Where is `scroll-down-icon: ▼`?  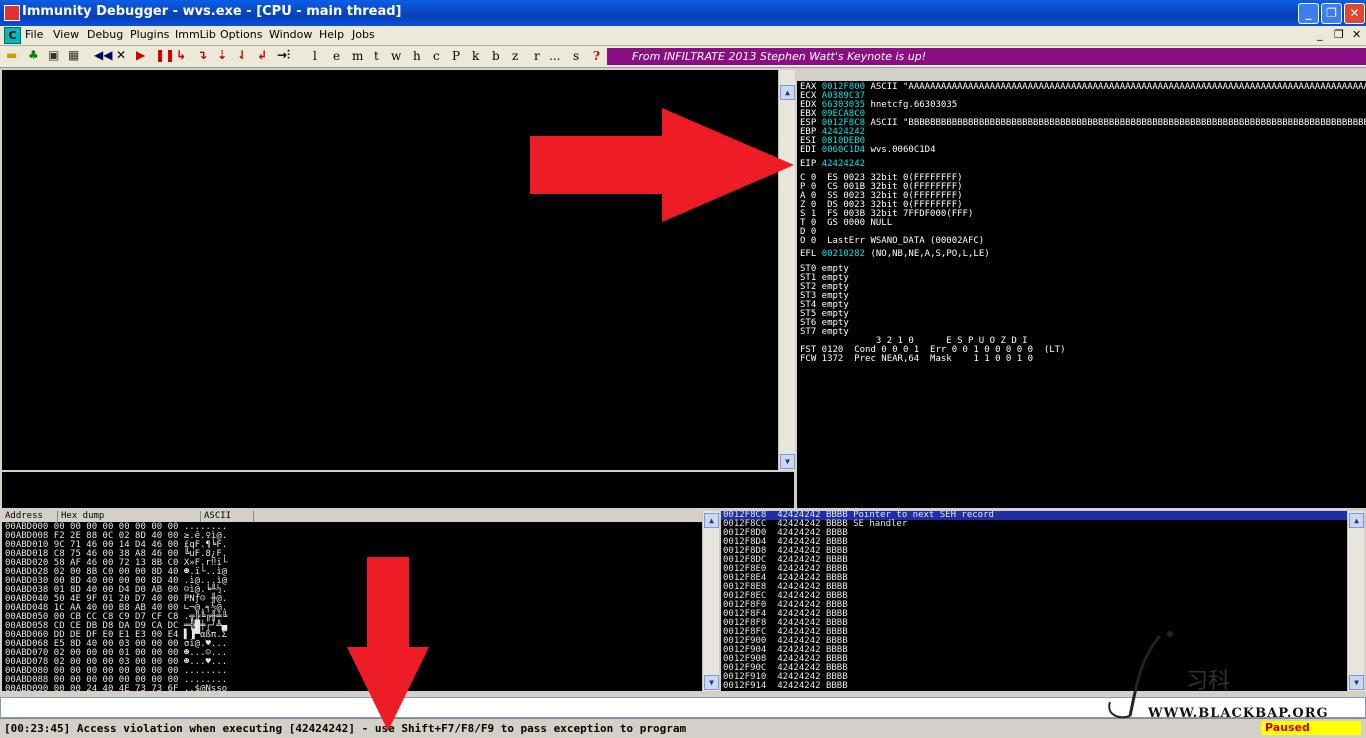
scroll-down-icon: ▼ is located at coordinates (787, 461).